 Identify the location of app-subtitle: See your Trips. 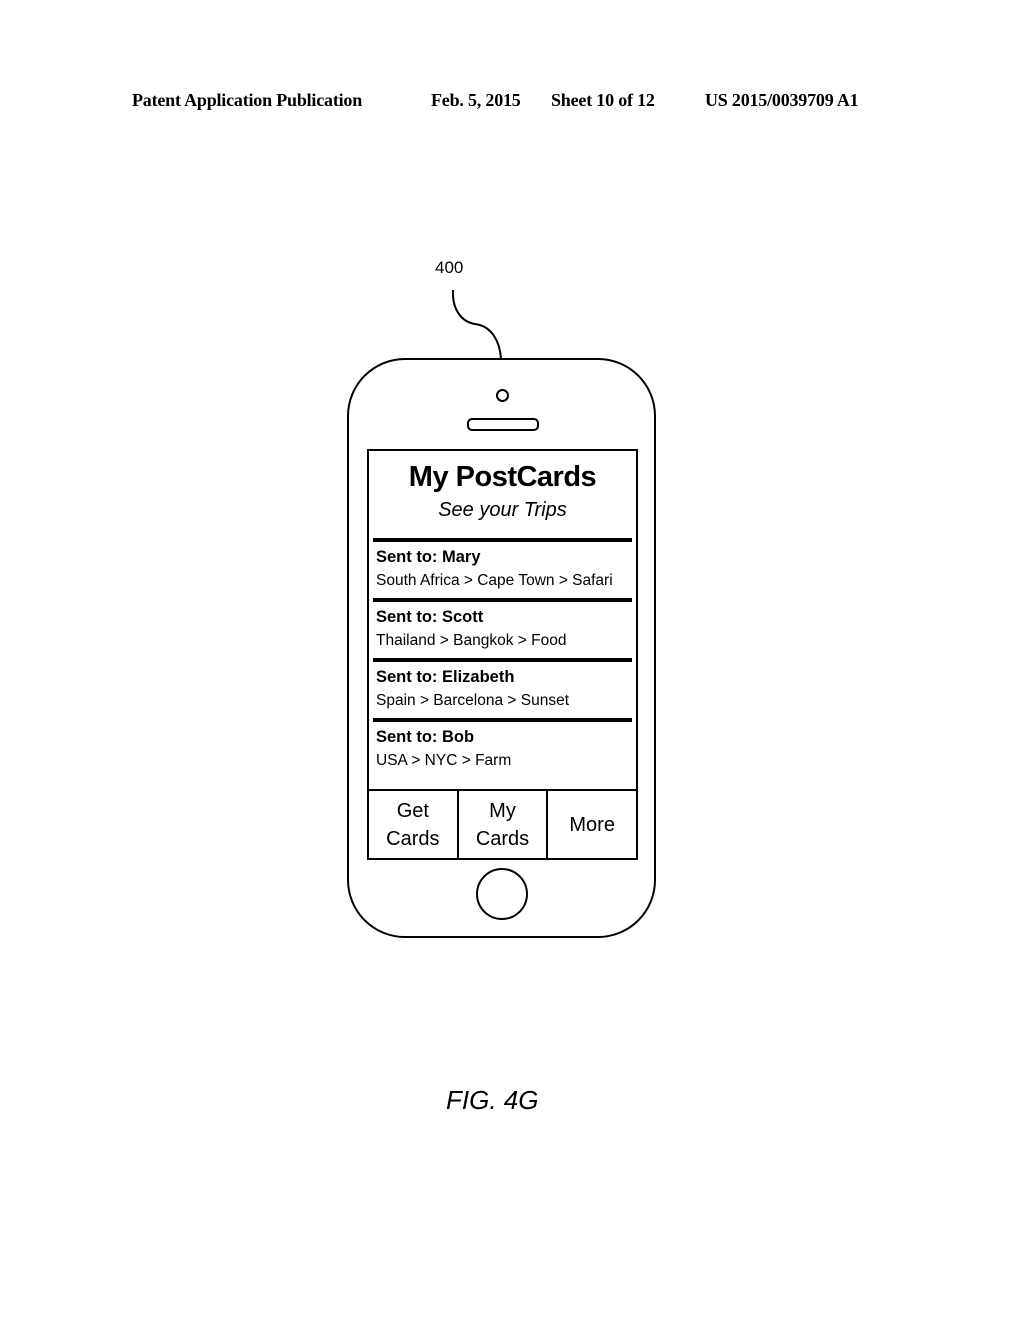
(502, 510).